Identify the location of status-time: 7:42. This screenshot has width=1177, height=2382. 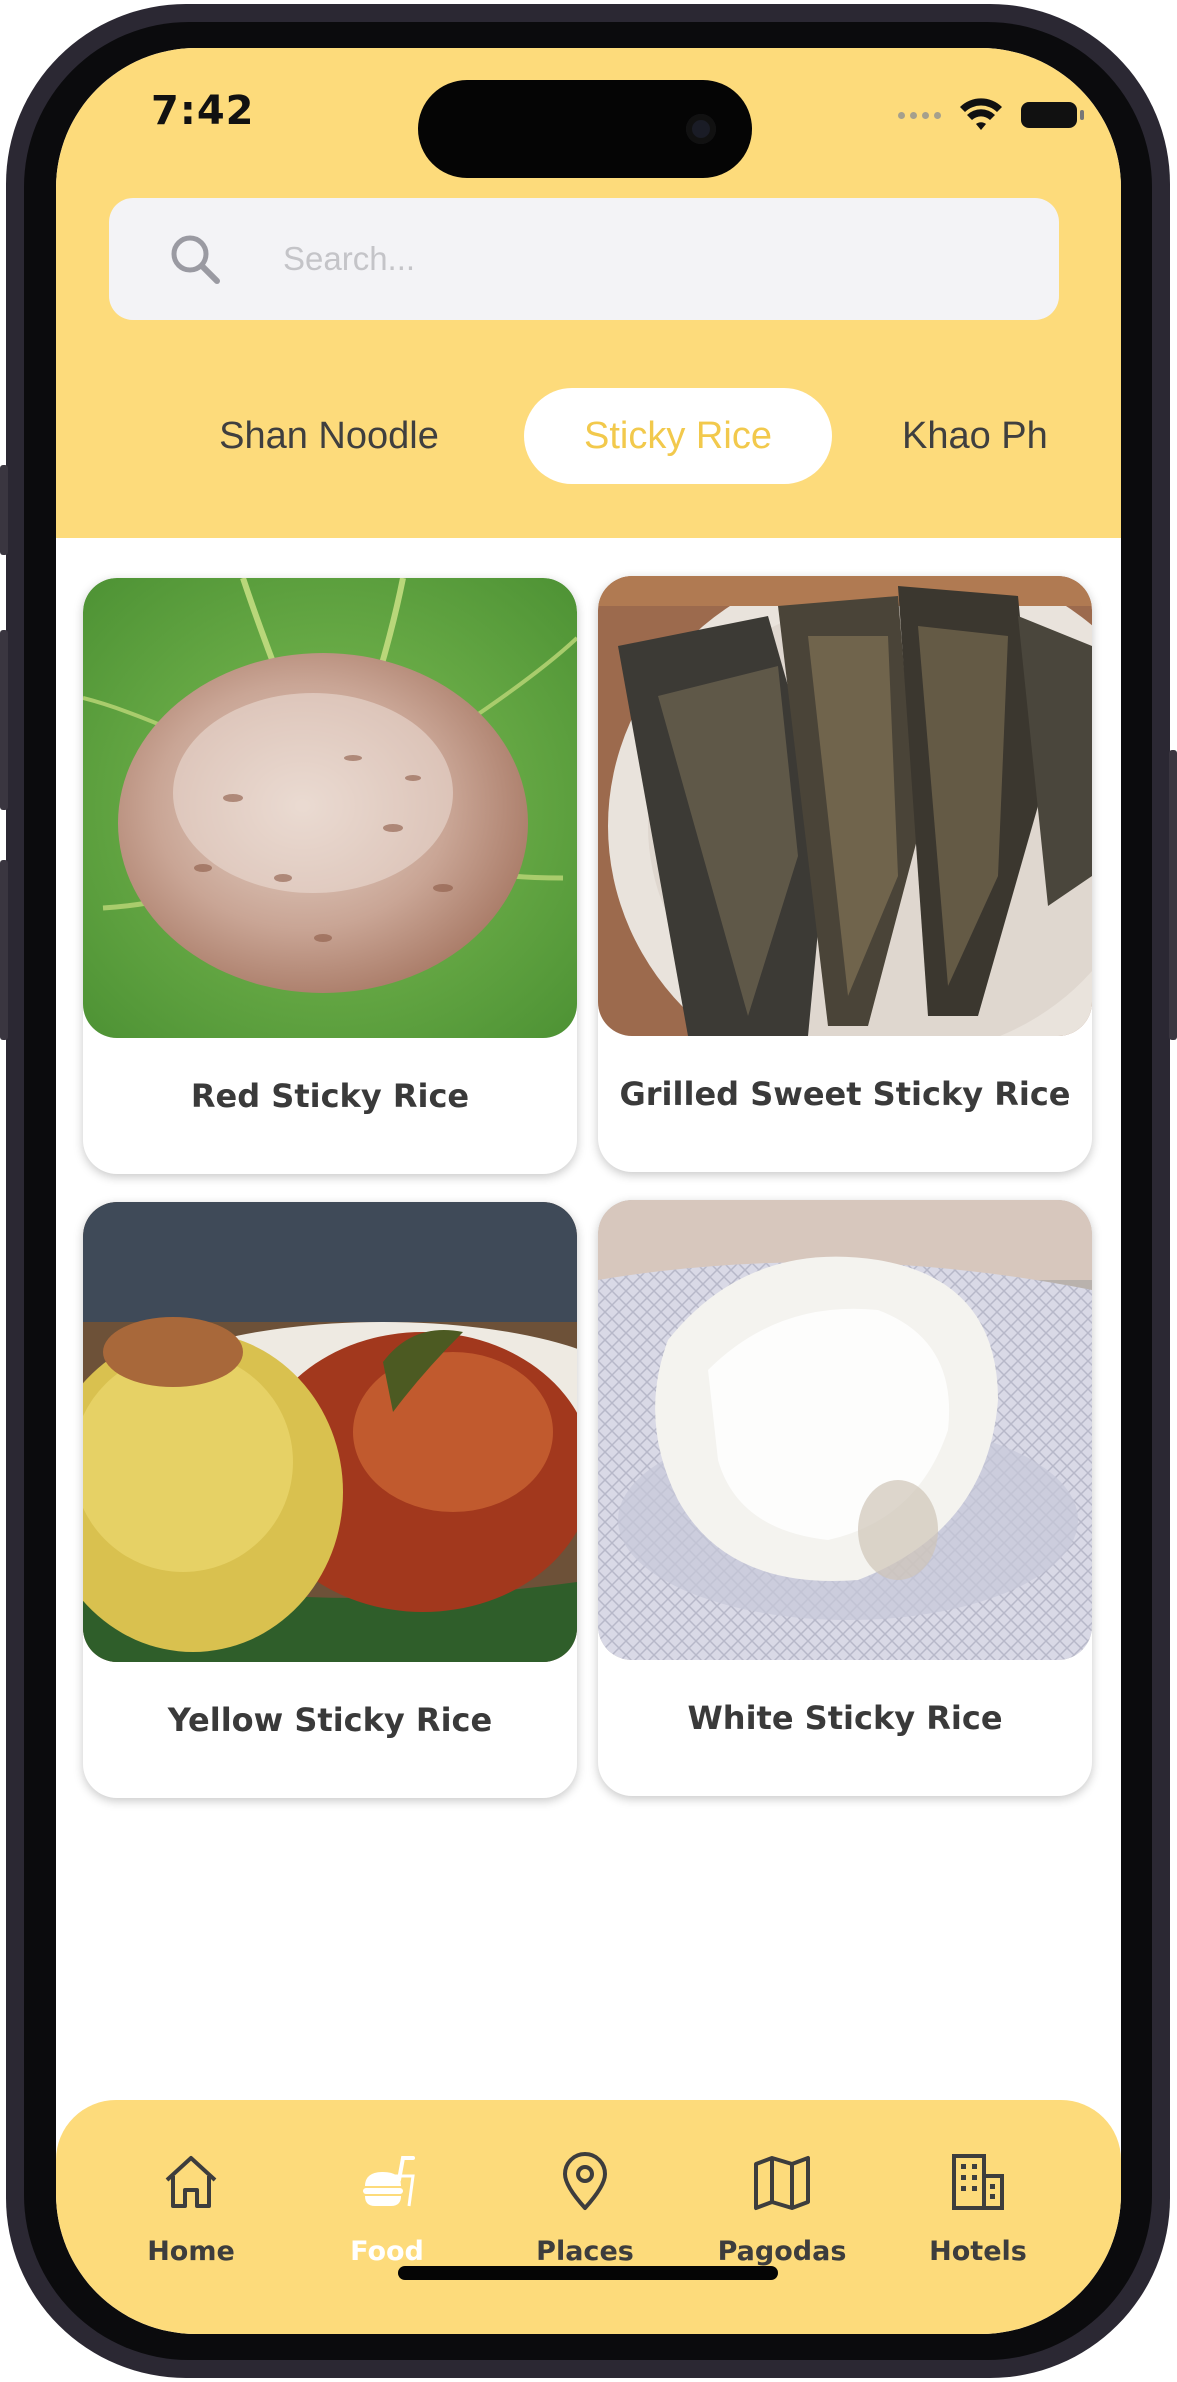
(203, 111).